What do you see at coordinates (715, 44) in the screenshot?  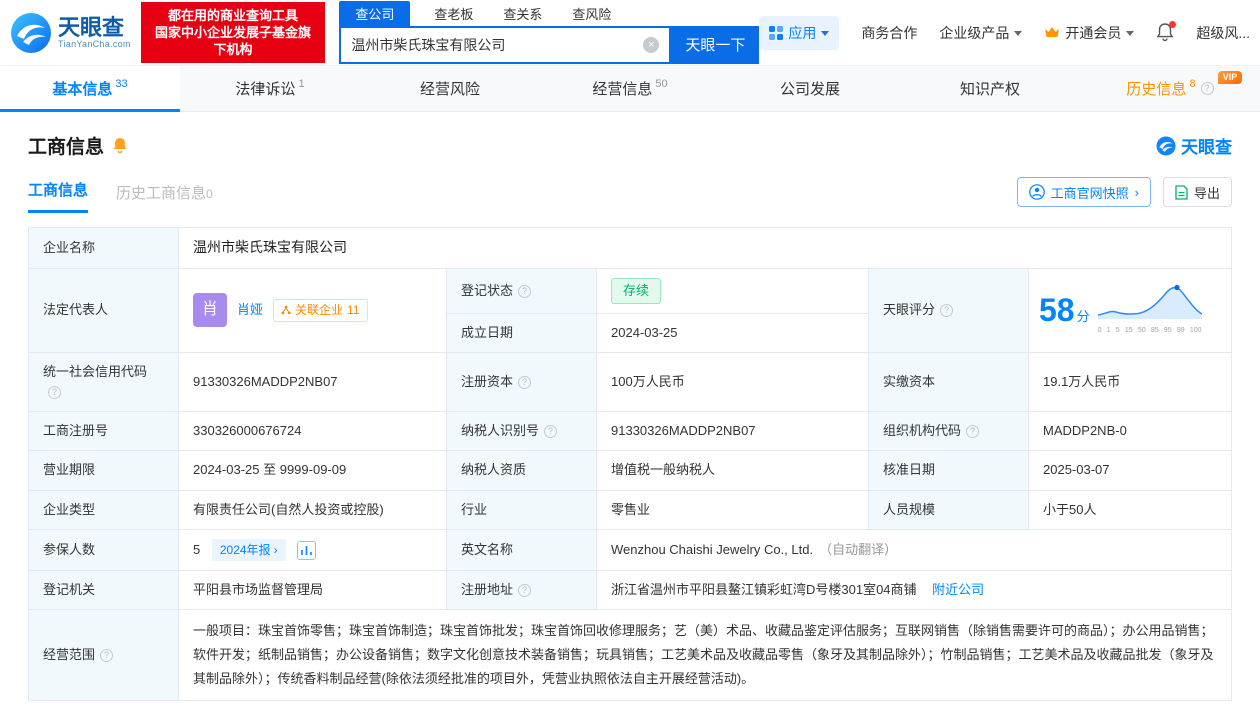 I see `search-button: 天眼一下` at bounding box center [715, 44].